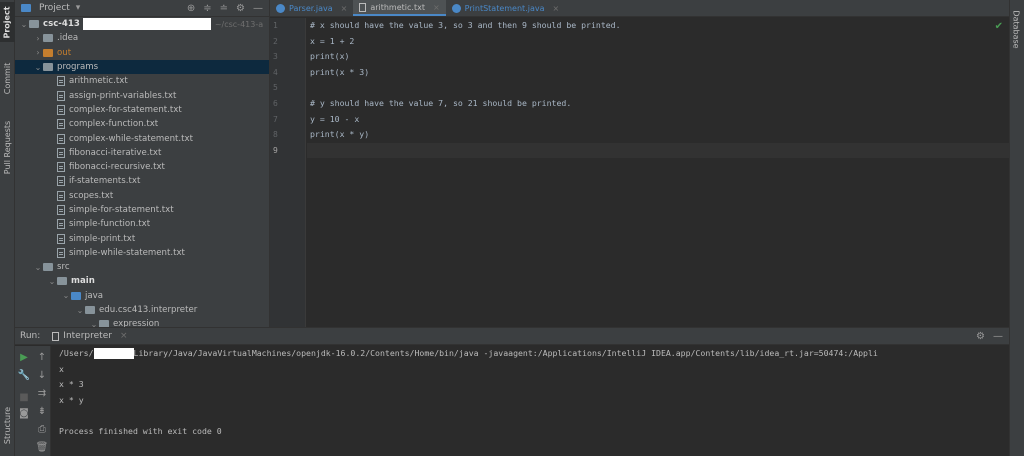 The height and width of the screenshot is (456, 1024). What do you see at coordinates (7, 78) in the screenshot?
I see `commit-tool-tab: Commit` at bounding box center [7, 78].